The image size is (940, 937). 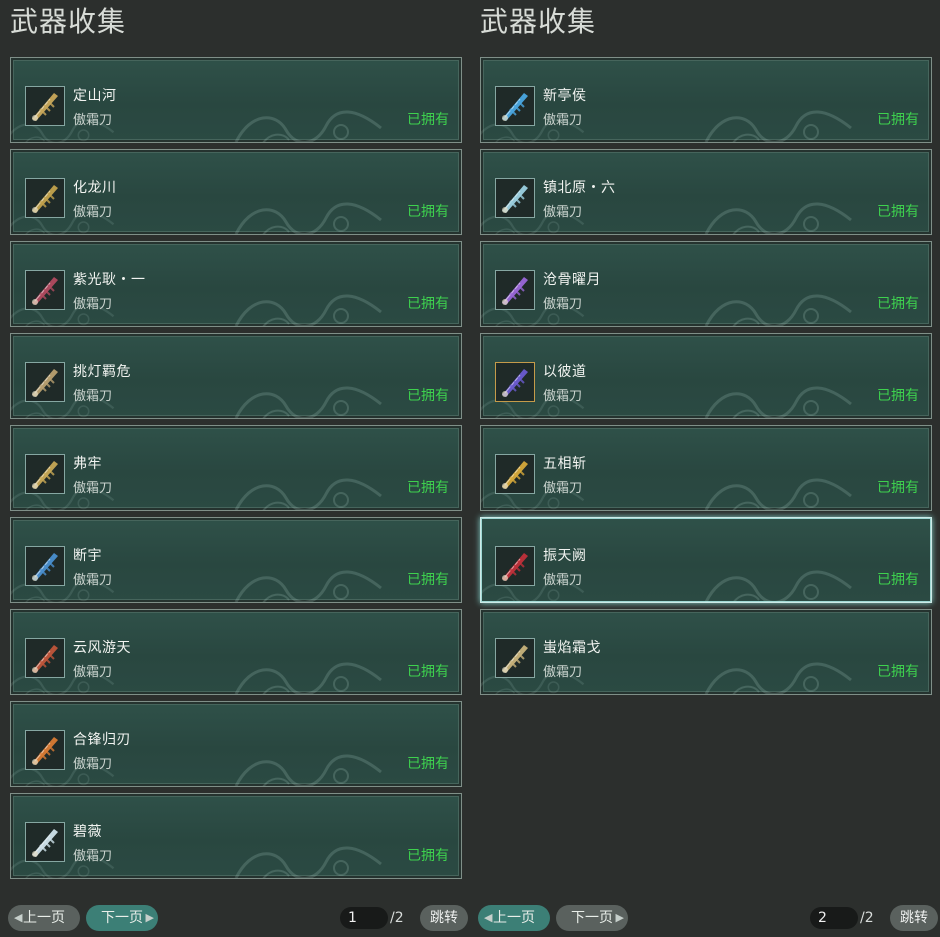 What do you see at coordinates (45, 750) in the screenshot?
I see `blade-orange-icon` at bounding box center [45, 750].